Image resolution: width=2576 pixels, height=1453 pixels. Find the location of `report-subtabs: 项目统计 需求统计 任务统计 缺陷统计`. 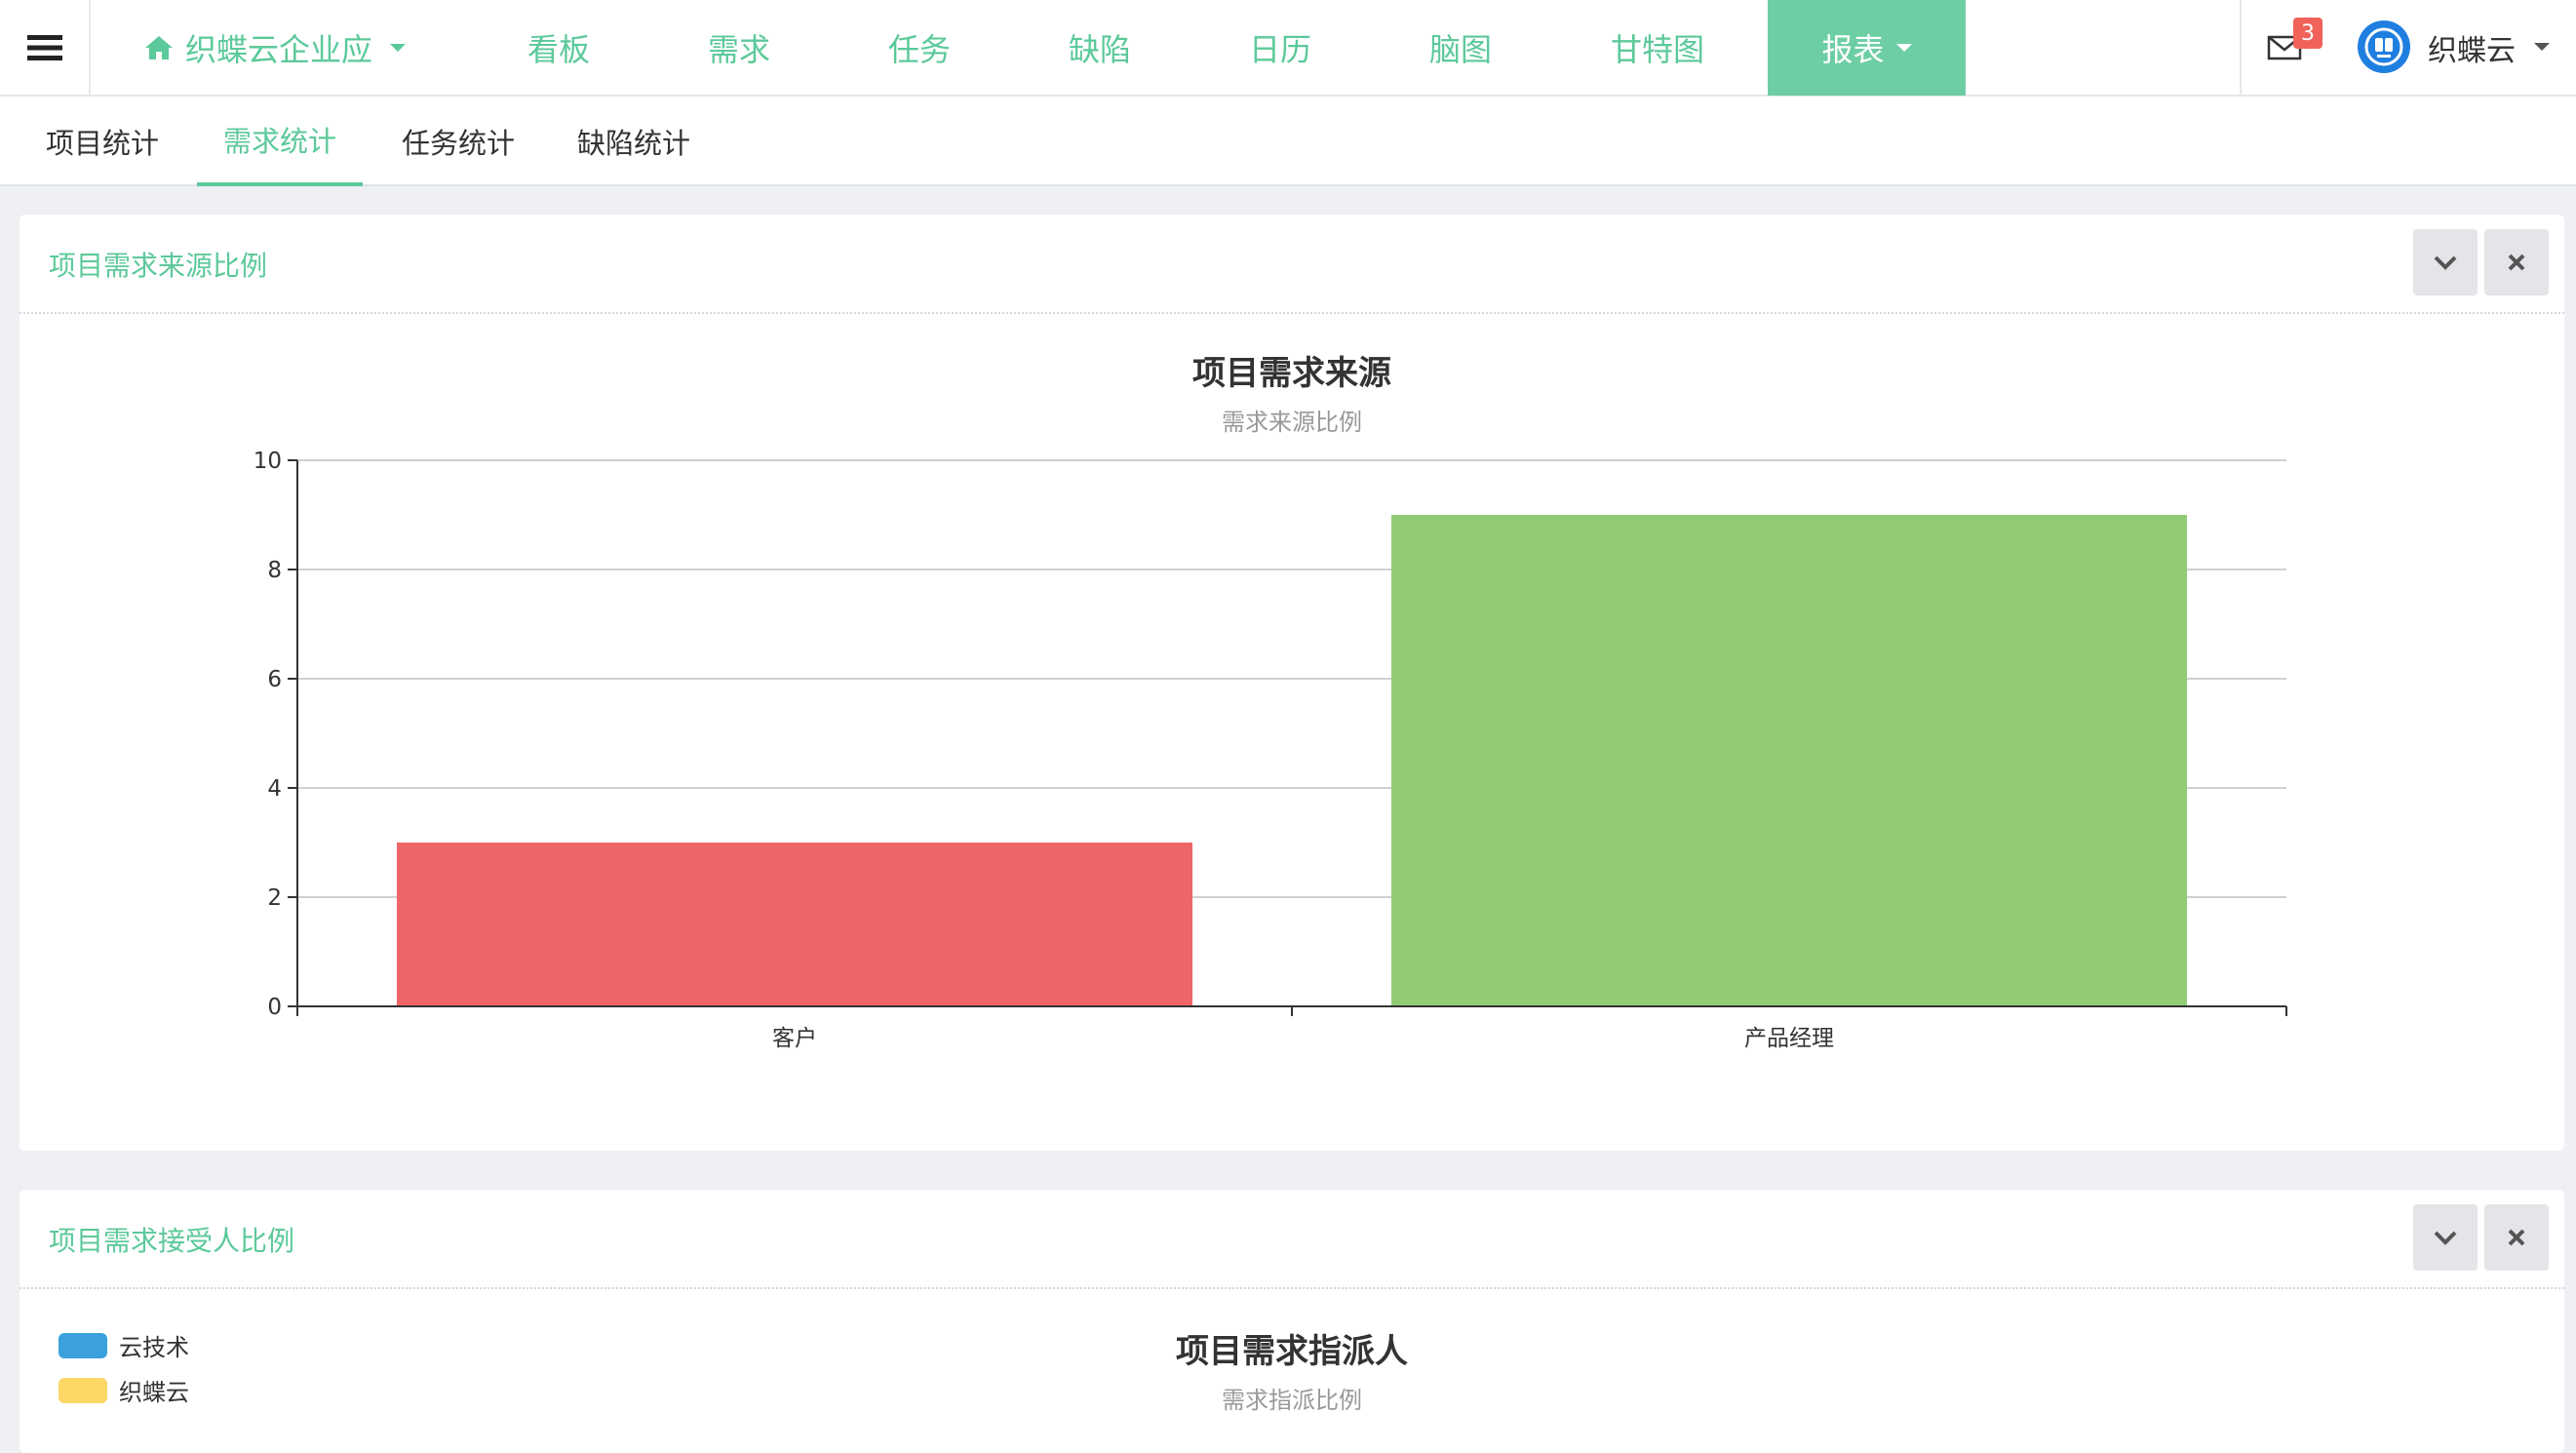

report-subtabs: 项目统计 需求统计 任务统计 缺陷统计 is located at coordinates (1288, 141).